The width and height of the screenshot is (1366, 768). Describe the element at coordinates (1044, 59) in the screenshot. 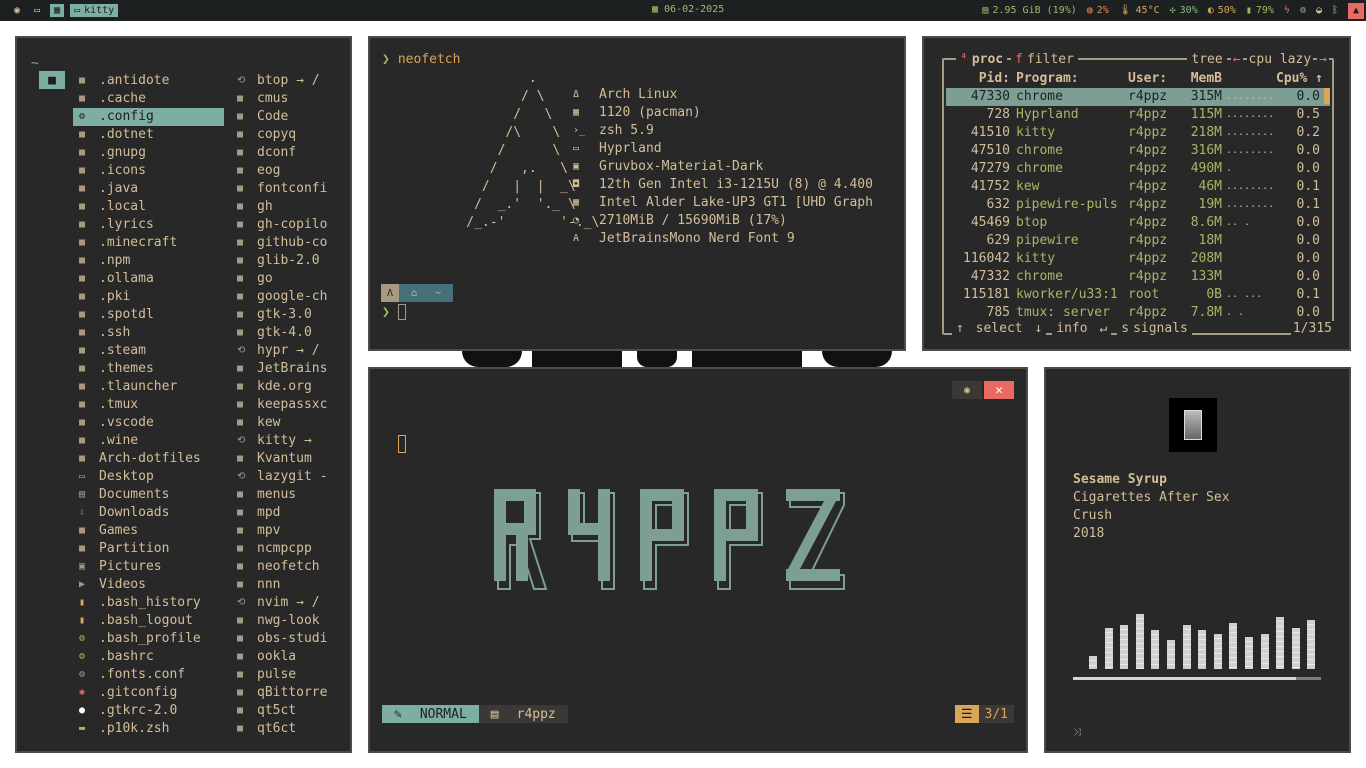

I see `filter-button: f filter` at that location.